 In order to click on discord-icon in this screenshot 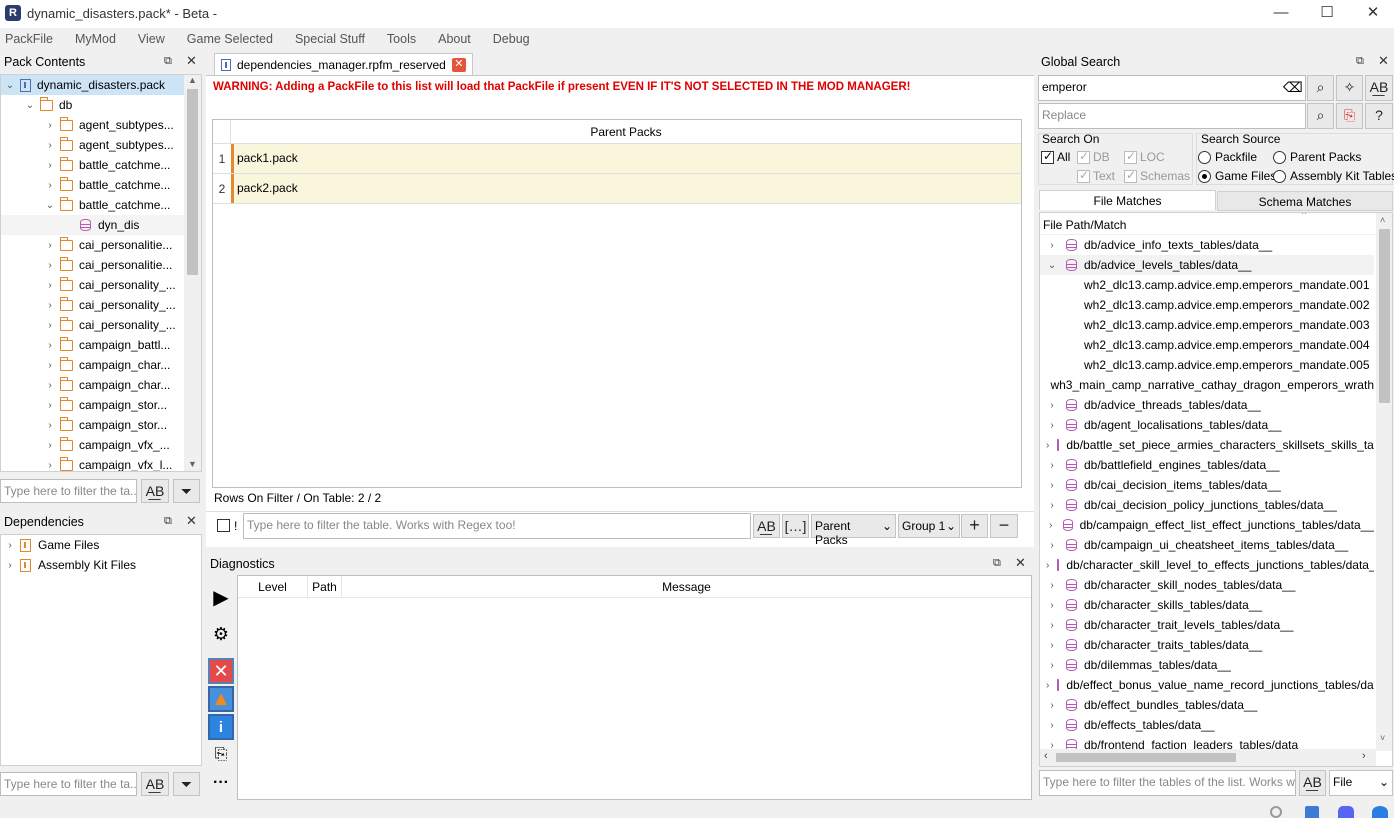, I will do `click(1346, 812)`.